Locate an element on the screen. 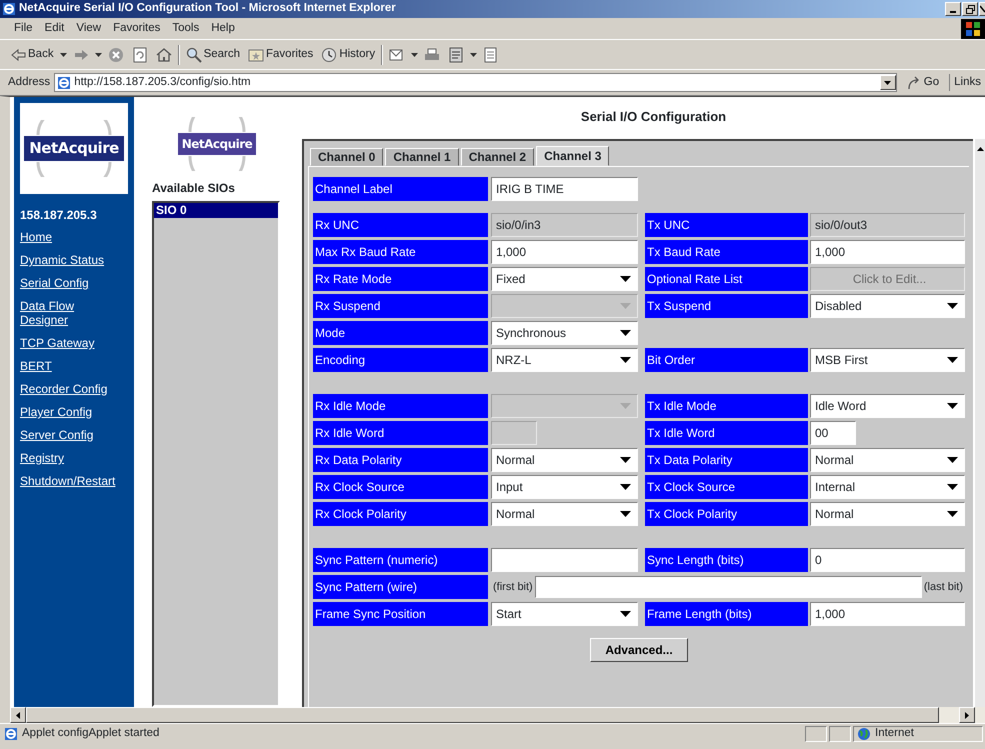  nav-link: Dynamic Status is located at coordinates (68, 260).